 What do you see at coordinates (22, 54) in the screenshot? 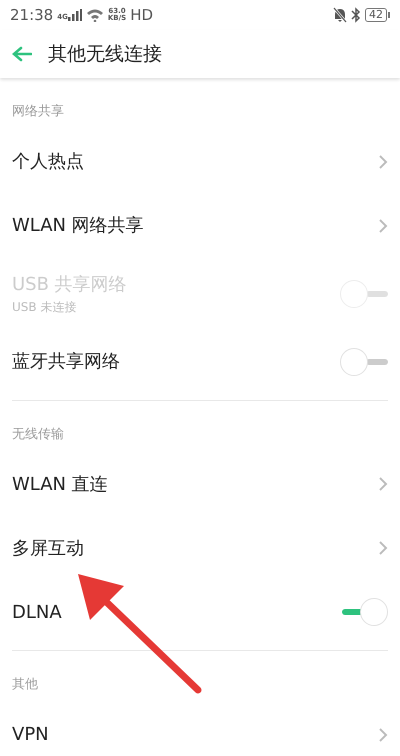
I see `back-icon` at bounding box center [22, 54].